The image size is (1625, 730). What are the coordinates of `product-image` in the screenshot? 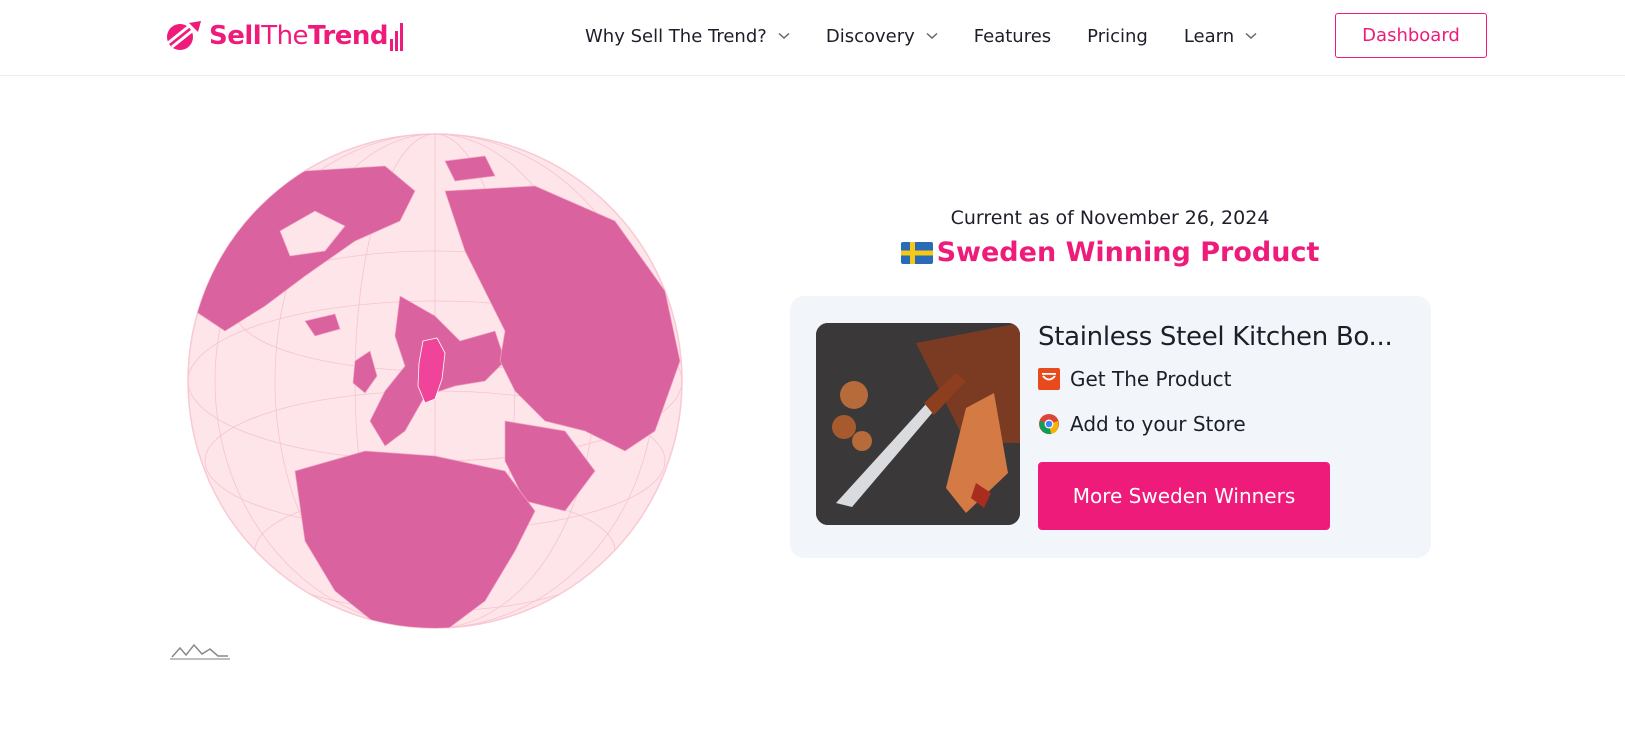 It's located at (918, 424).